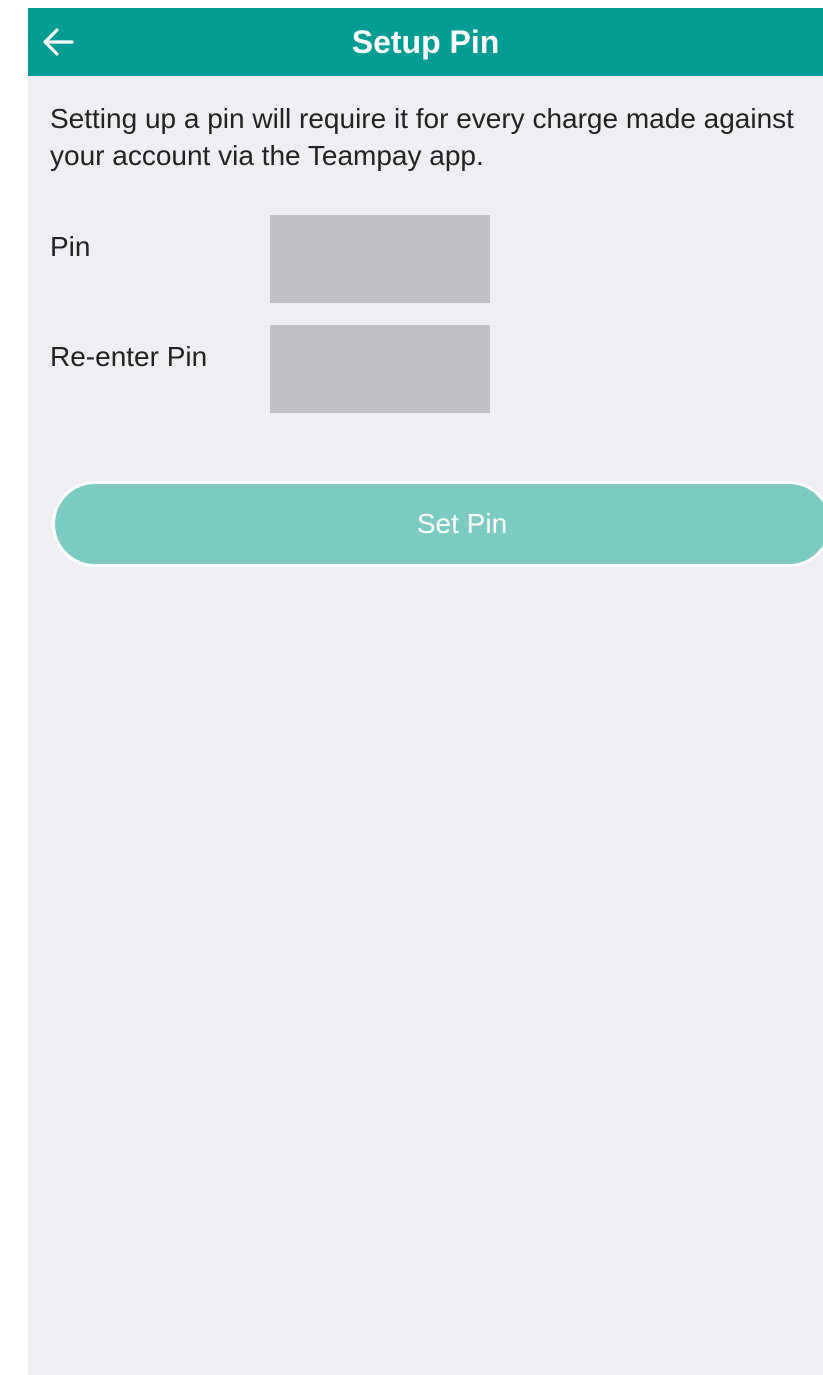 This screenshot has height=1375, width=823. I want to click on reenter-pin-input, so click(380, 369).